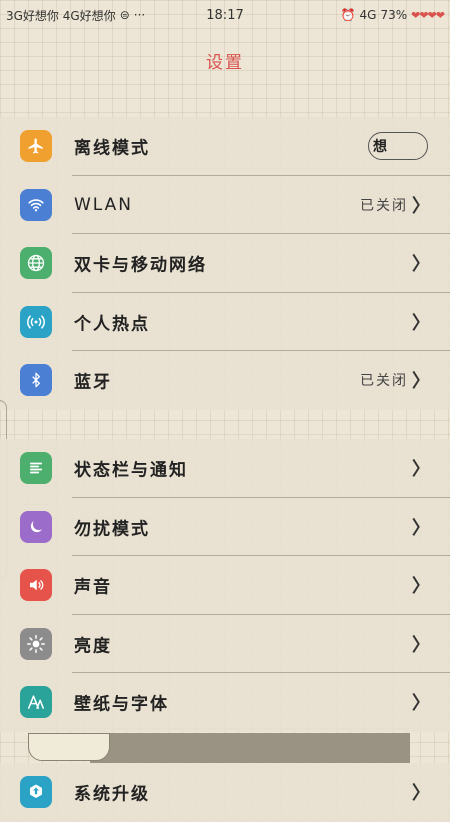 The height and width of the screenshot is (822, 450). What do you see at coordinates (225, 322) in the screenshot?
I see `setting-hotspot: 个人热点 〉` at bounding box center [225, 322].